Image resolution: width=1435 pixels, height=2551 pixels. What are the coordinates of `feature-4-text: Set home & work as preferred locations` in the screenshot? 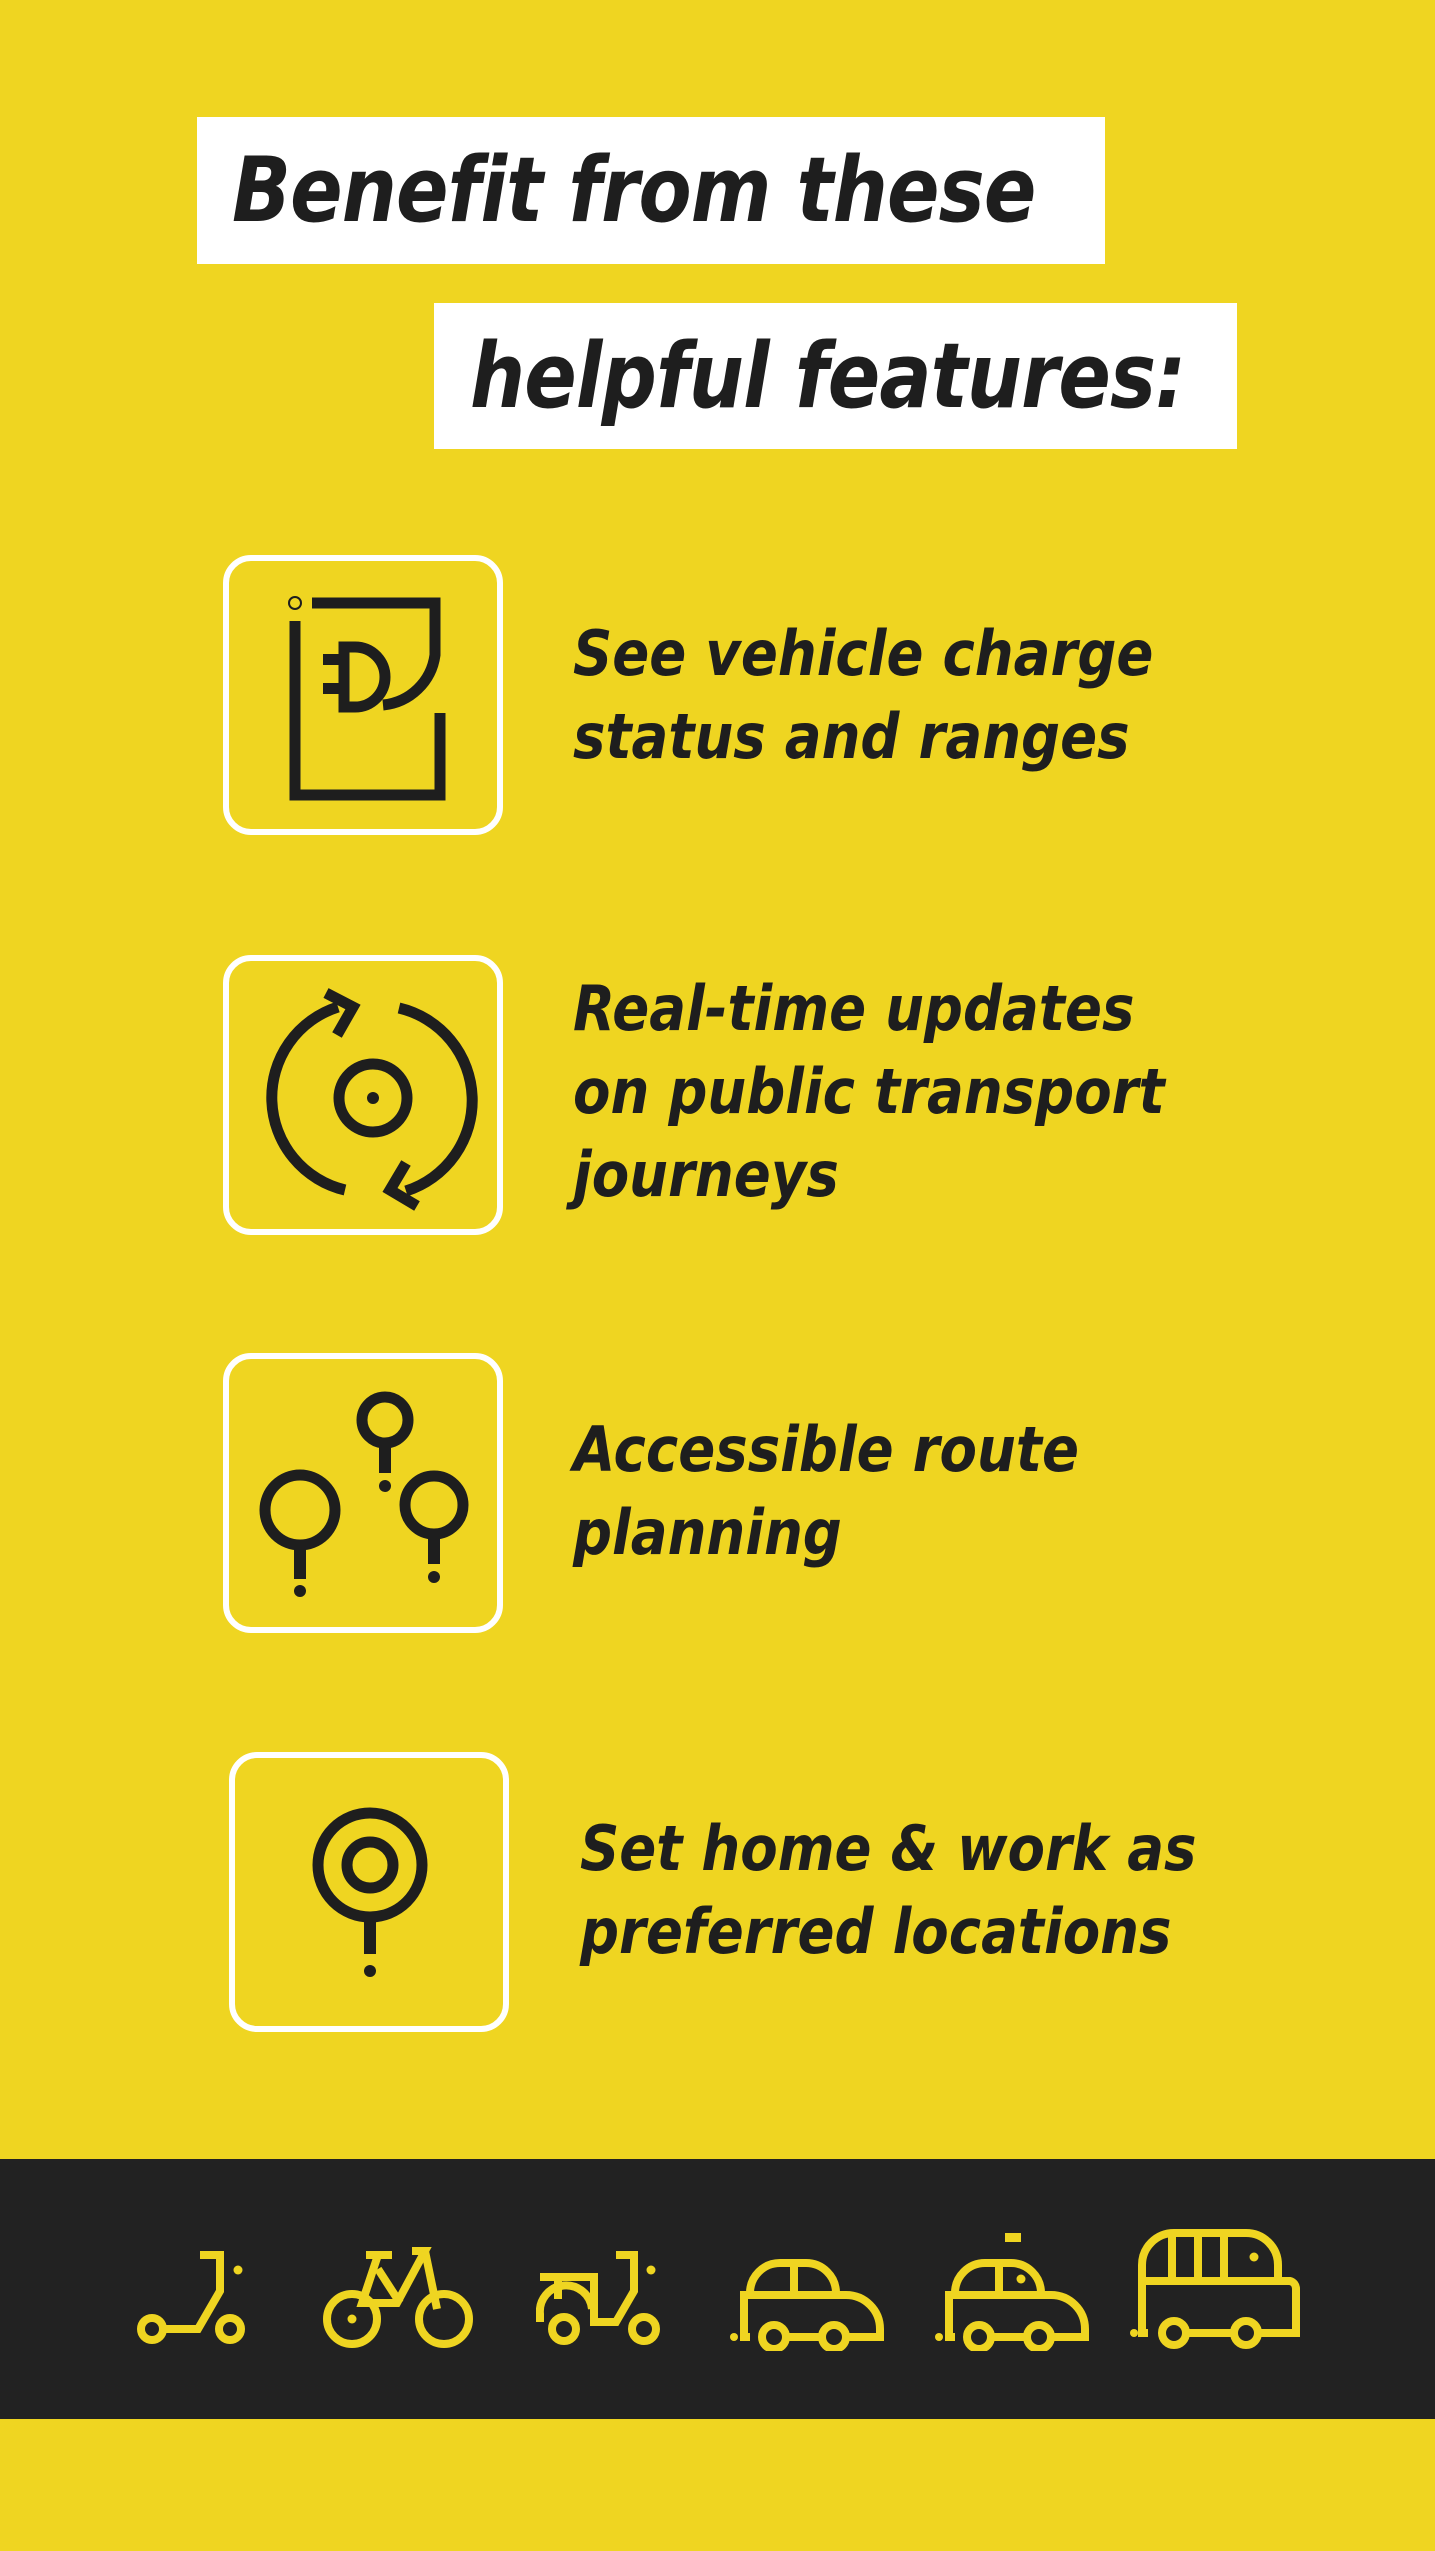 It's located at (888, 1890).